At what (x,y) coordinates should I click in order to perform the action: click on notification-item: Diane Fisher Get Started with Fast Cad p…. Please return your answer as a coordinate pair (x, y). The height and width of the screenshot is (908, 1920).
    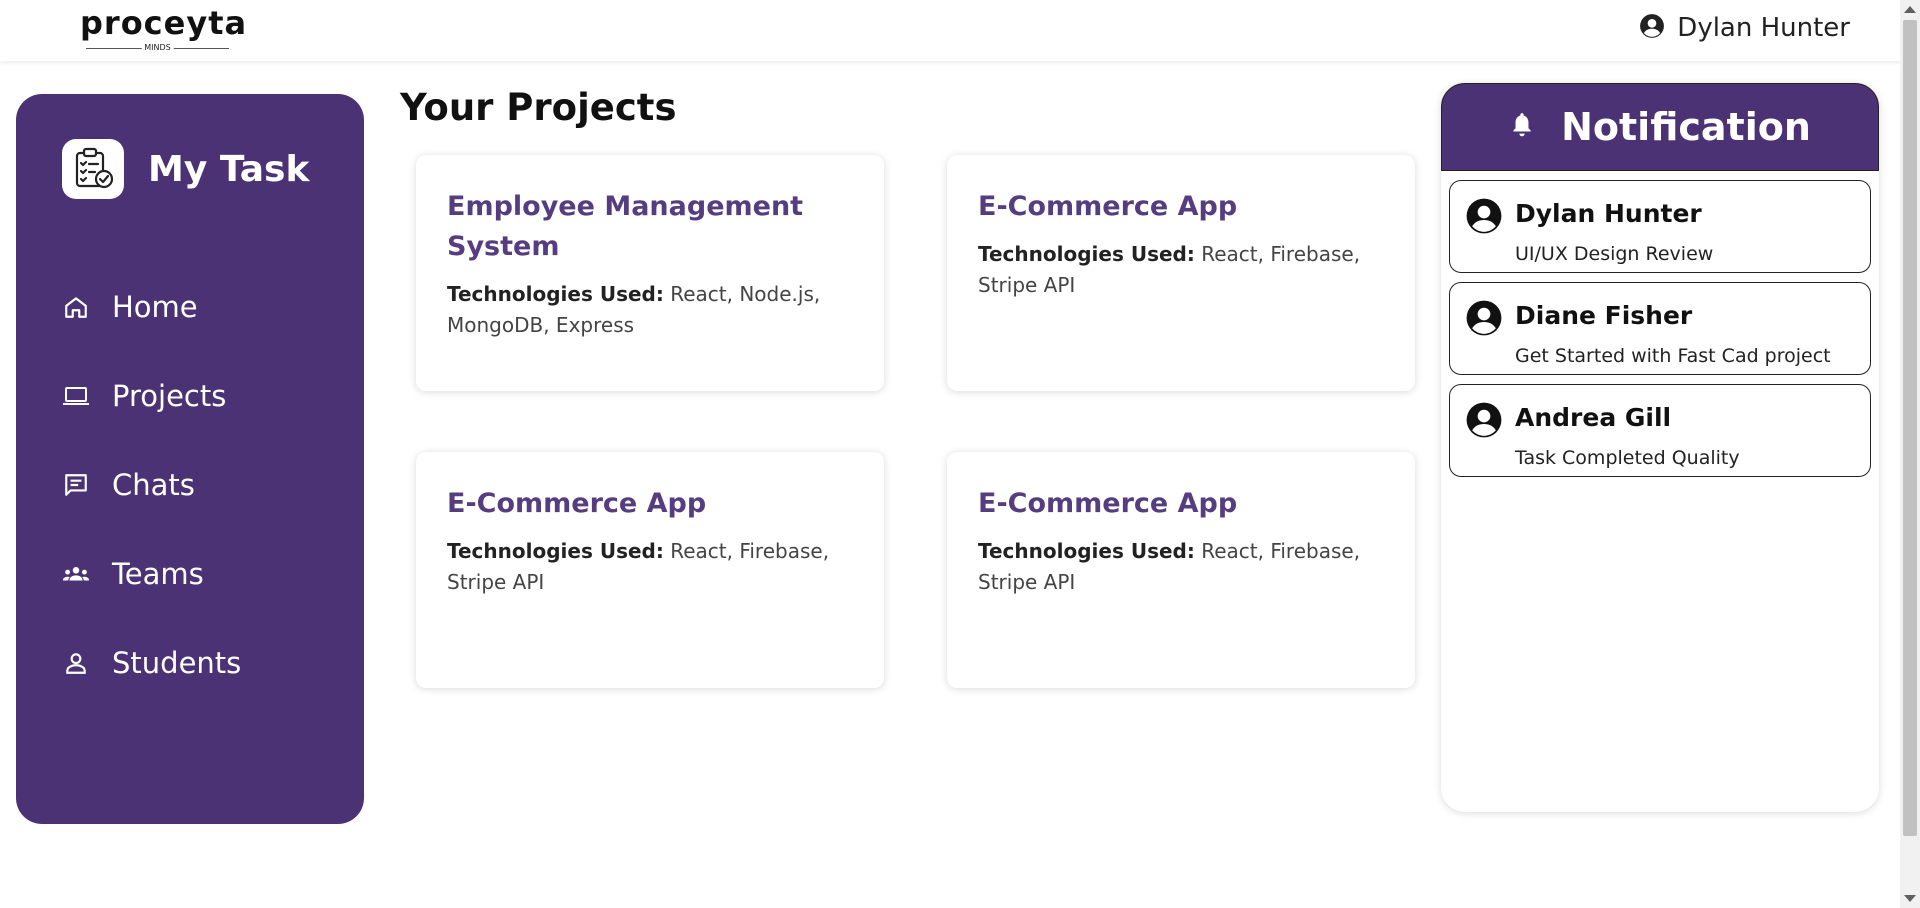
    Looking at the image, I should click on (1660, 328).